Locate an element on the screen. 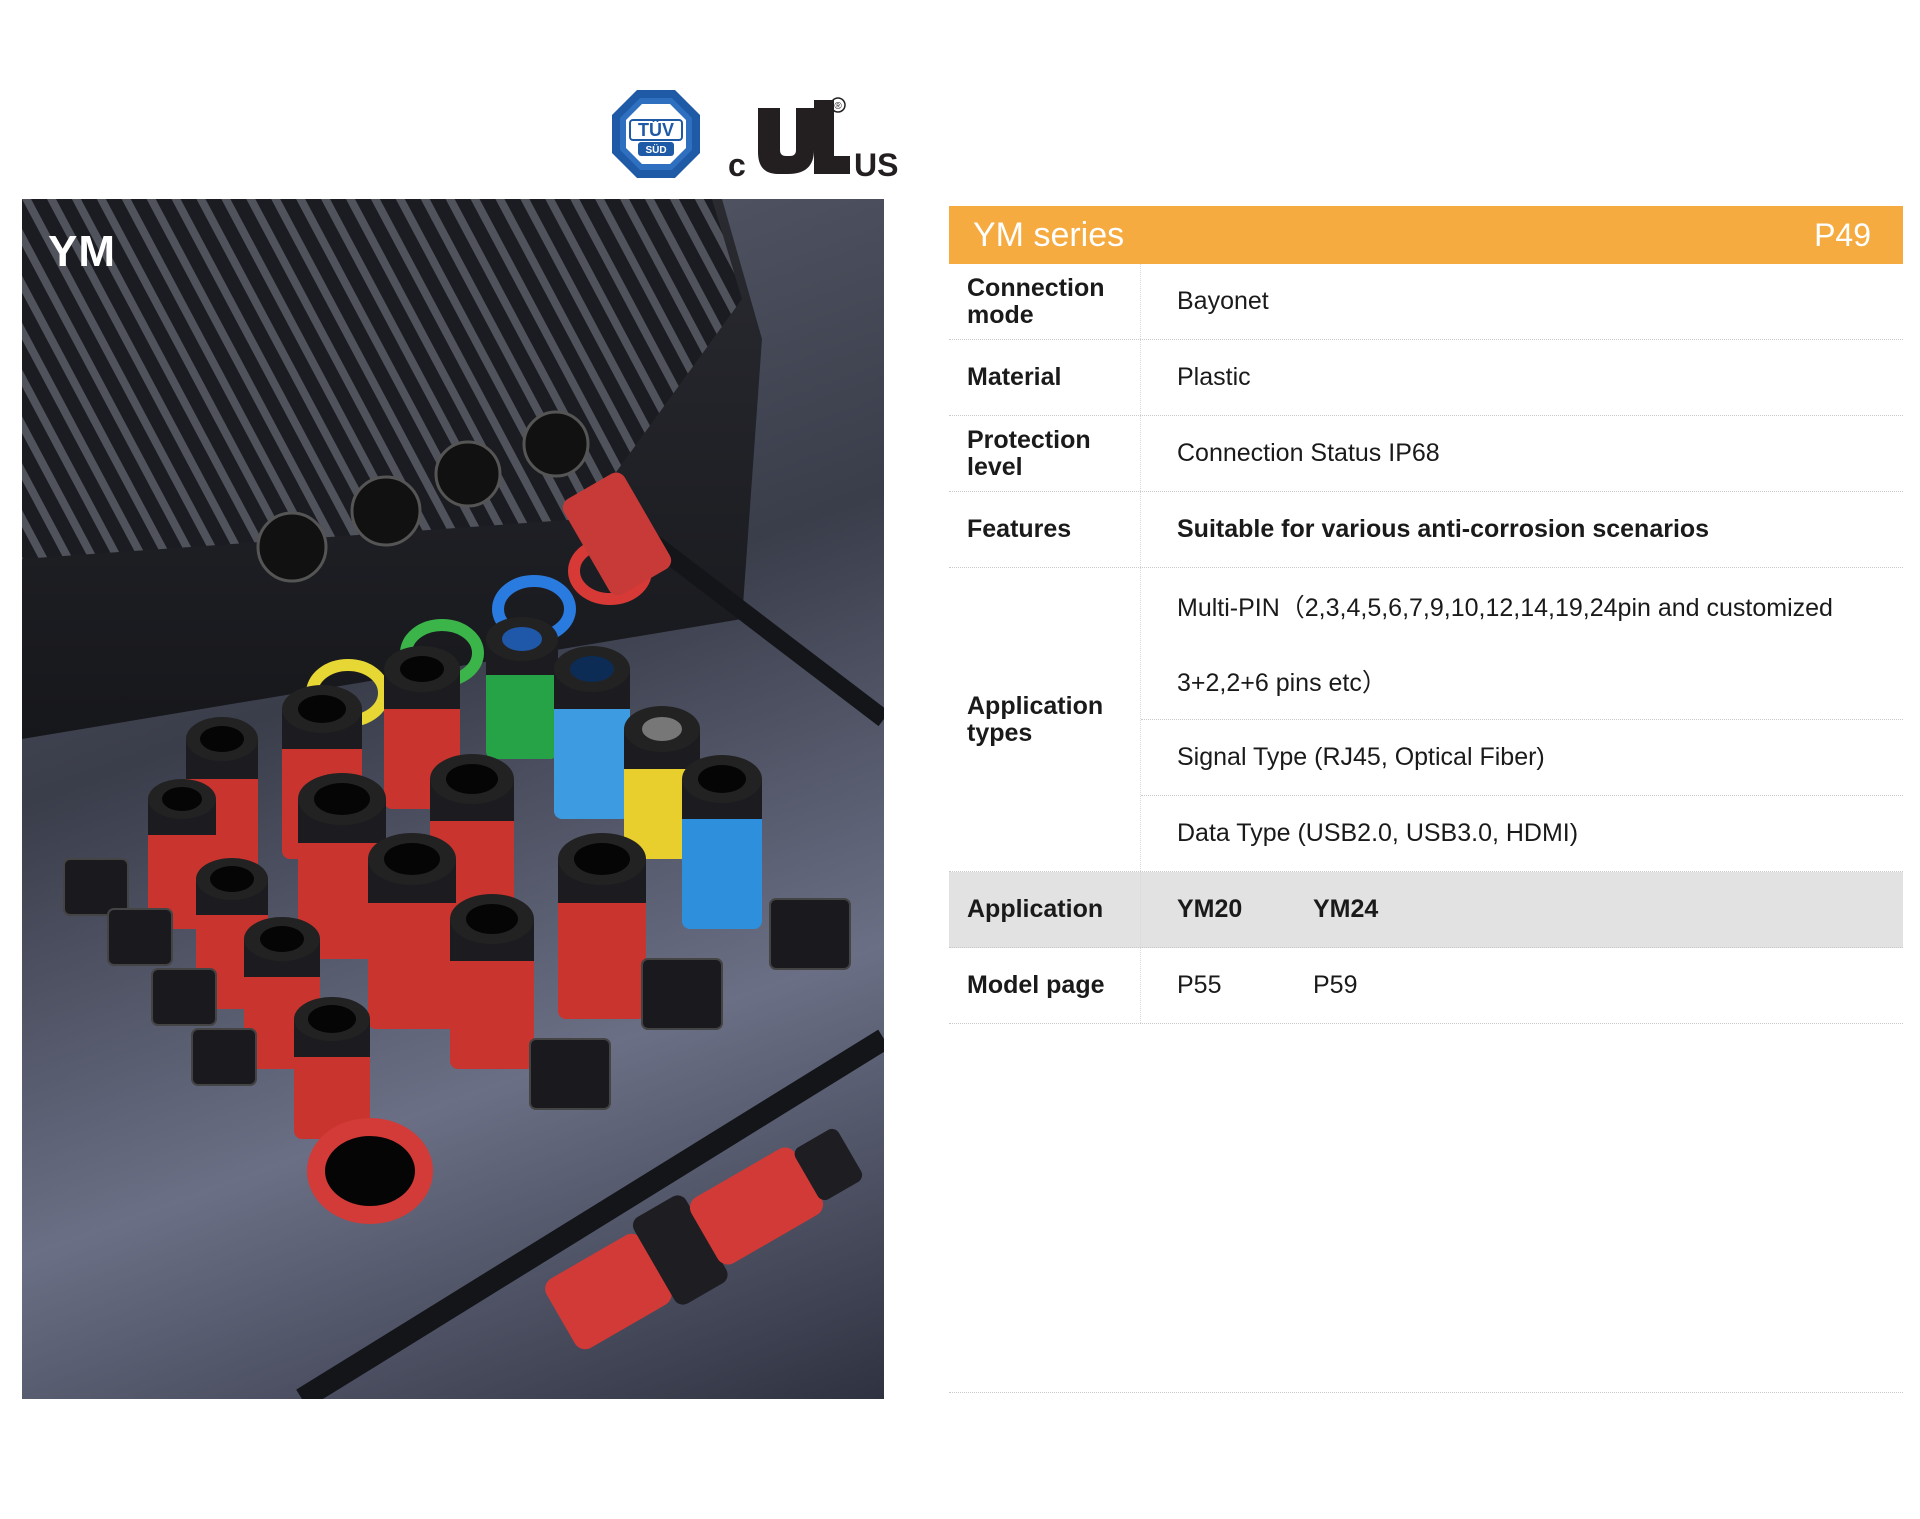 The height and width of the screenshot is (1519, 1920). application-type-item: 3+2,2+6 pins etc） is located at coordinates (1282, 682).